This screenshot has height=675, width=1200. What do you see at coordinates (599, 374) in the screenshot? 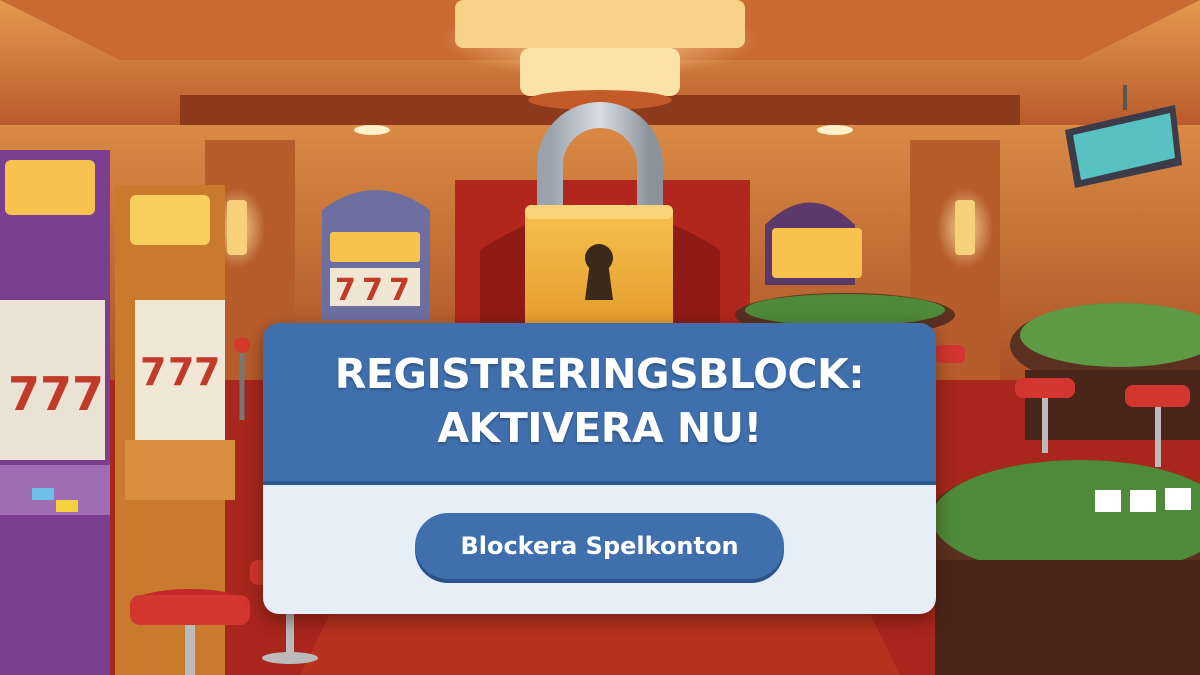
I see `dialog-title-line1: REGISTRERINGSBLOCK:` at bounding box center [599, 374].